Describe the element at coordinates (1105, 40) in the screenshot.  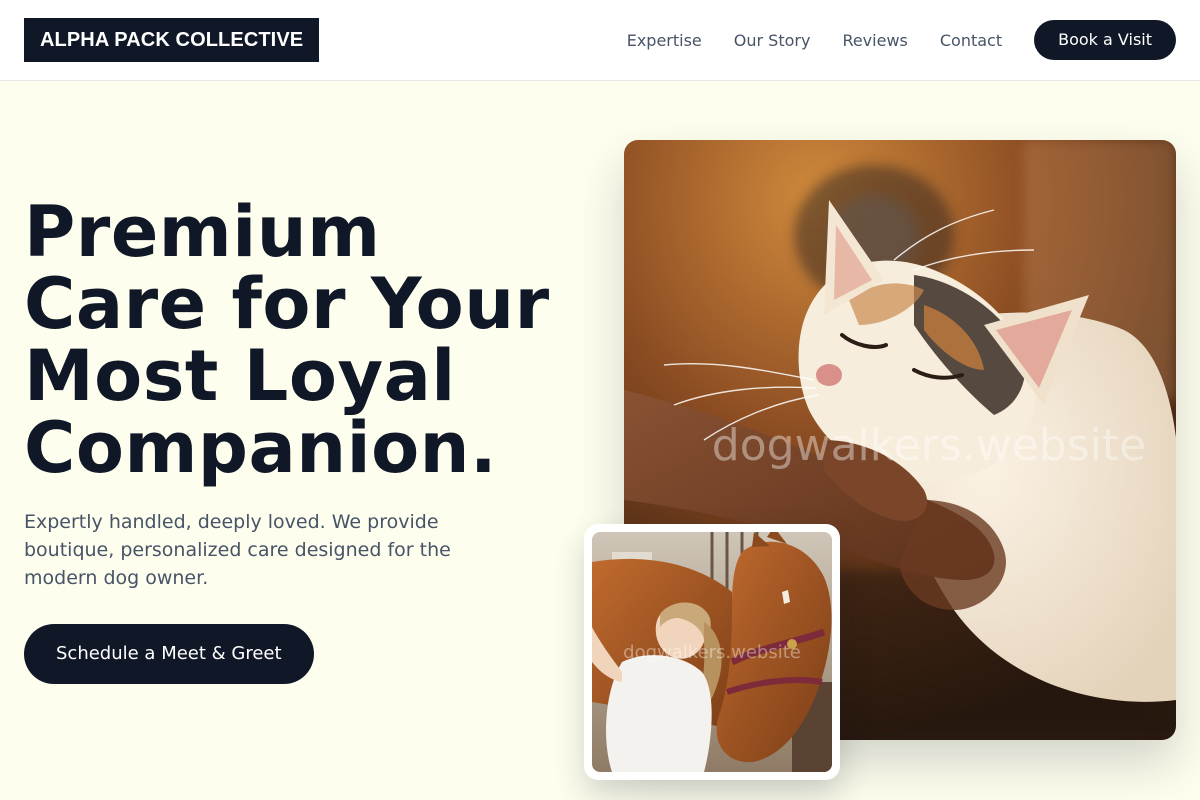
I see `book-visit-button: Book a Visit` at that location.